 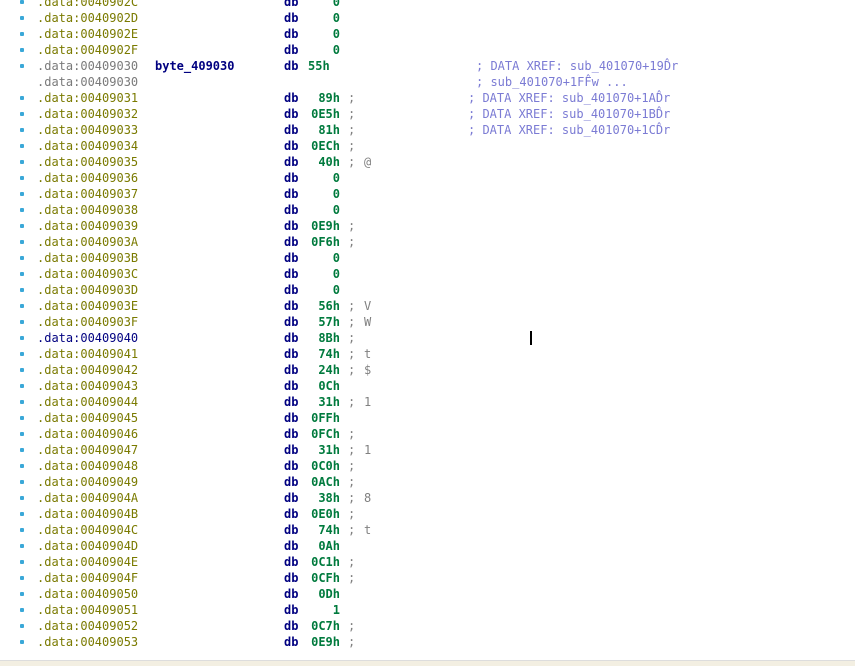 What do you see at coordinates (569, 130) in the screenshot?
I see `row-xref-comment: ; DATA XREF: sub_401070+1CD̂r` at bounding box center [569, 130].